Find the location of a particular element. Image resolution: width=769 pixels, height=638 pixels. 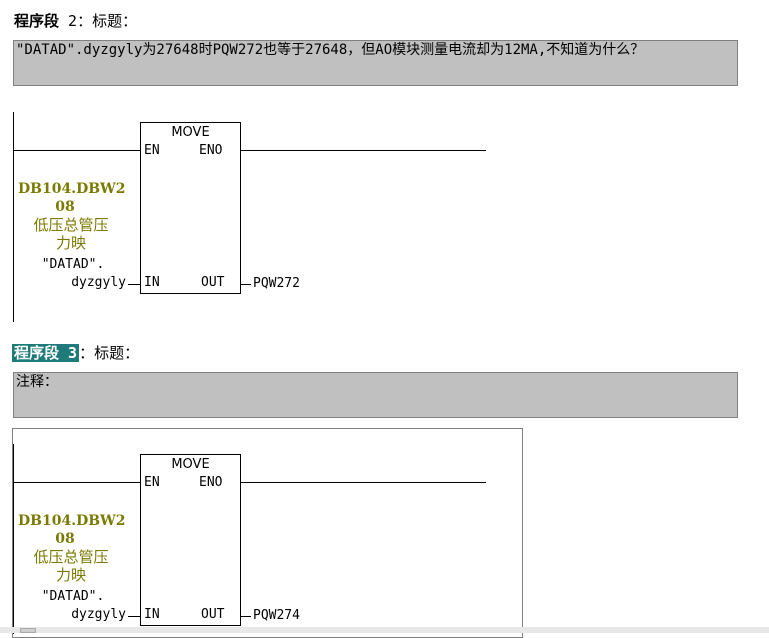

network-2-pin-in: IN is located at coordinates (152, 282).